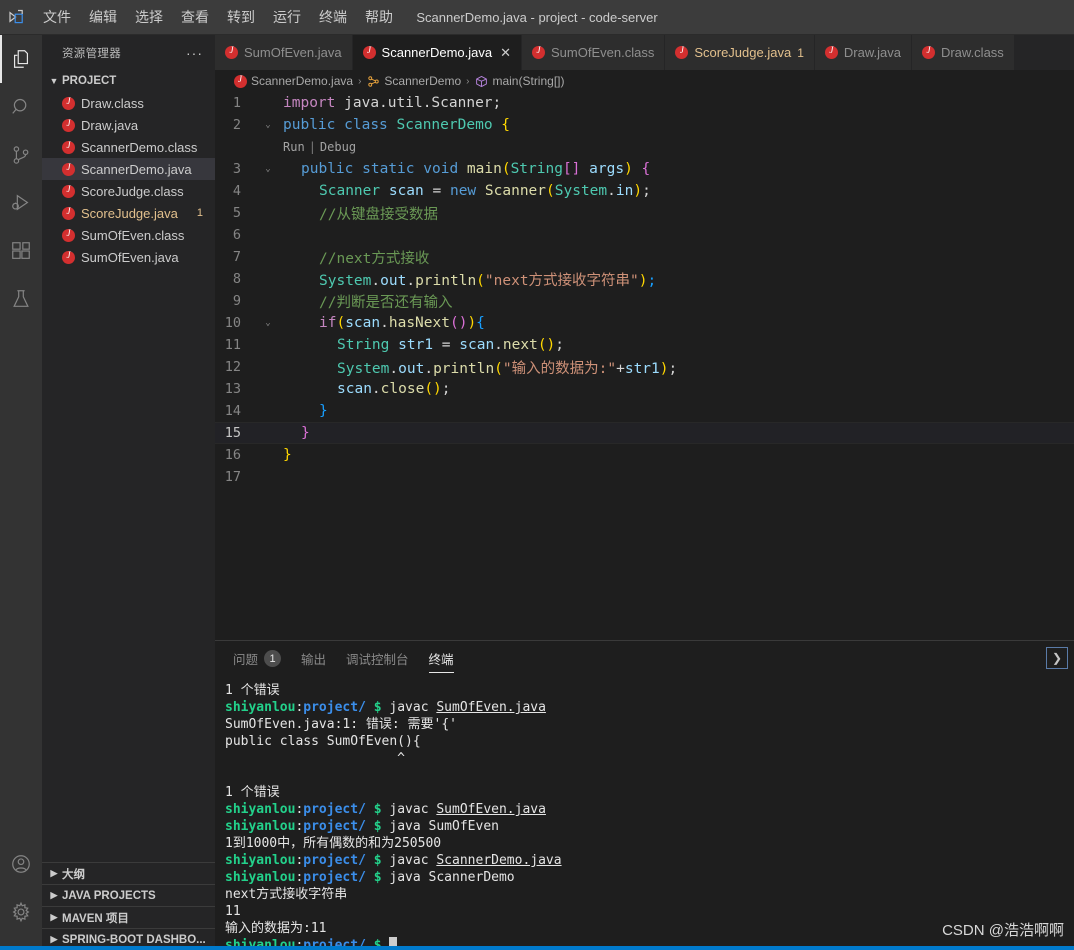 This screenshot has height=950, width=1074. What do you see at coordinates (649, 911) in the screenshot?
I see `terminal-line: 11` at bounding box center [649, 911].